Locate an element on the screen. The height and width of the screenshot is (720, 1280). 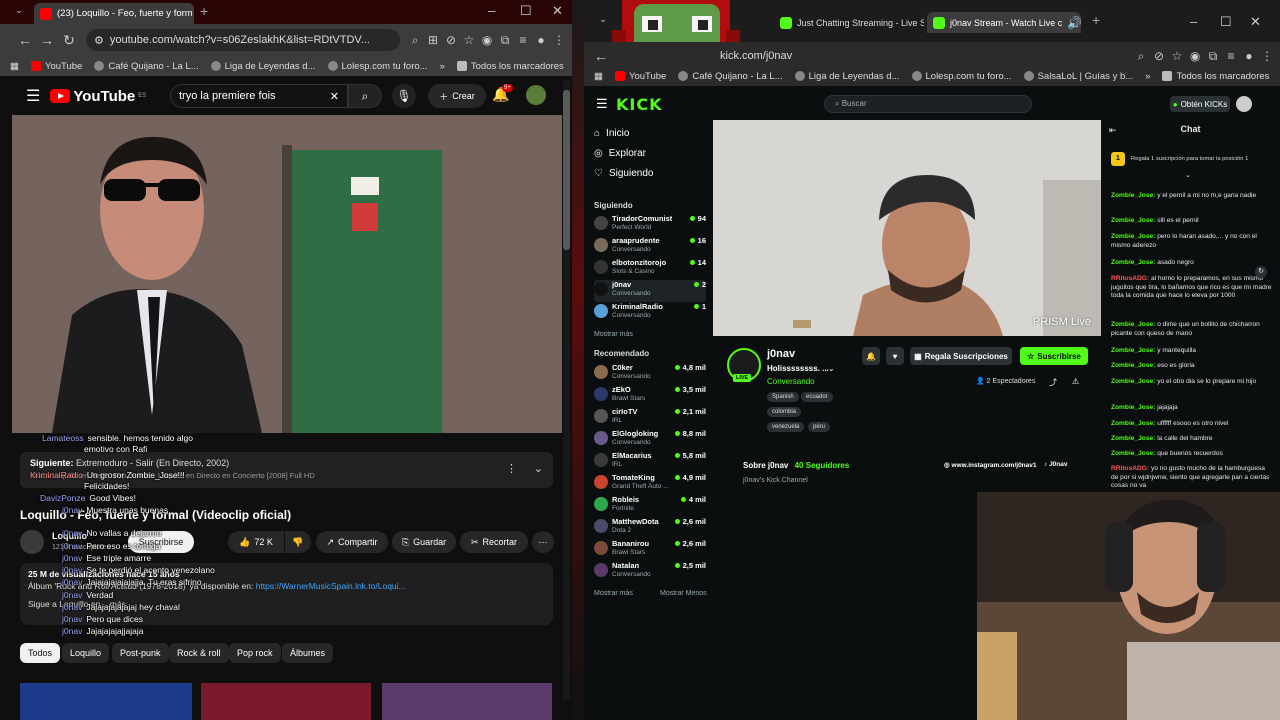
sidebar-channel: TomateKing Grand Theft Auto ... 4,9 mil is located at coordinates (650, 484).